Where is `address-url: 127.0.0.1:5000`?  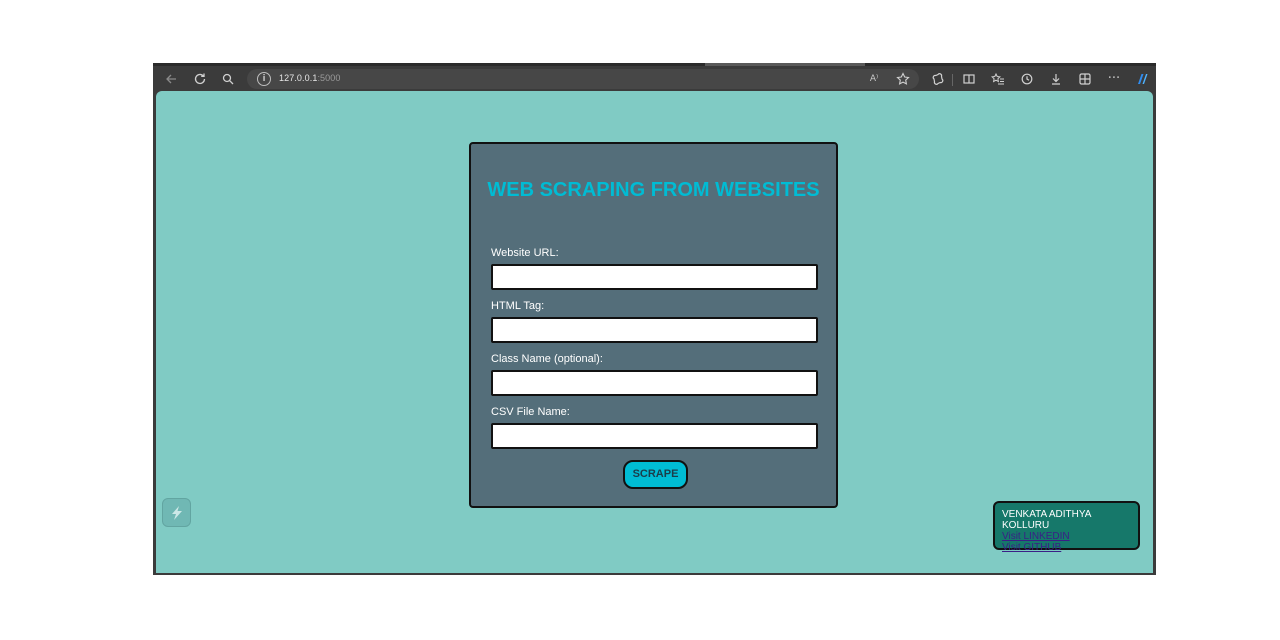 address-url: 127.0.0.1:5000 is located at coordinates (309, 78).